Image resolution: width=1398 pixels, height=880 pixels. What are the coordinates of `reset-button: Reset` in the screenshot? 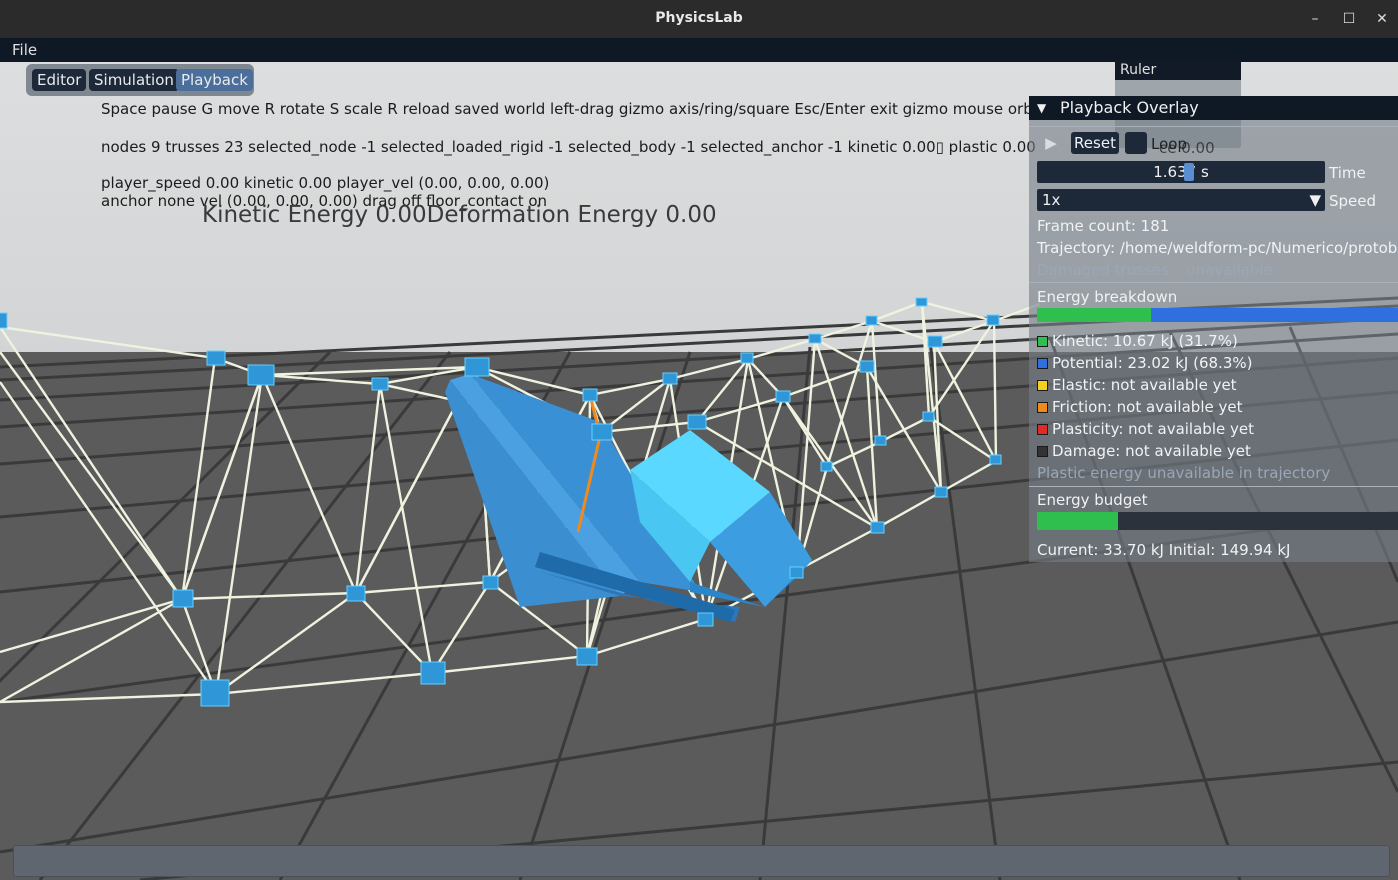 It's located at (1095, 143).